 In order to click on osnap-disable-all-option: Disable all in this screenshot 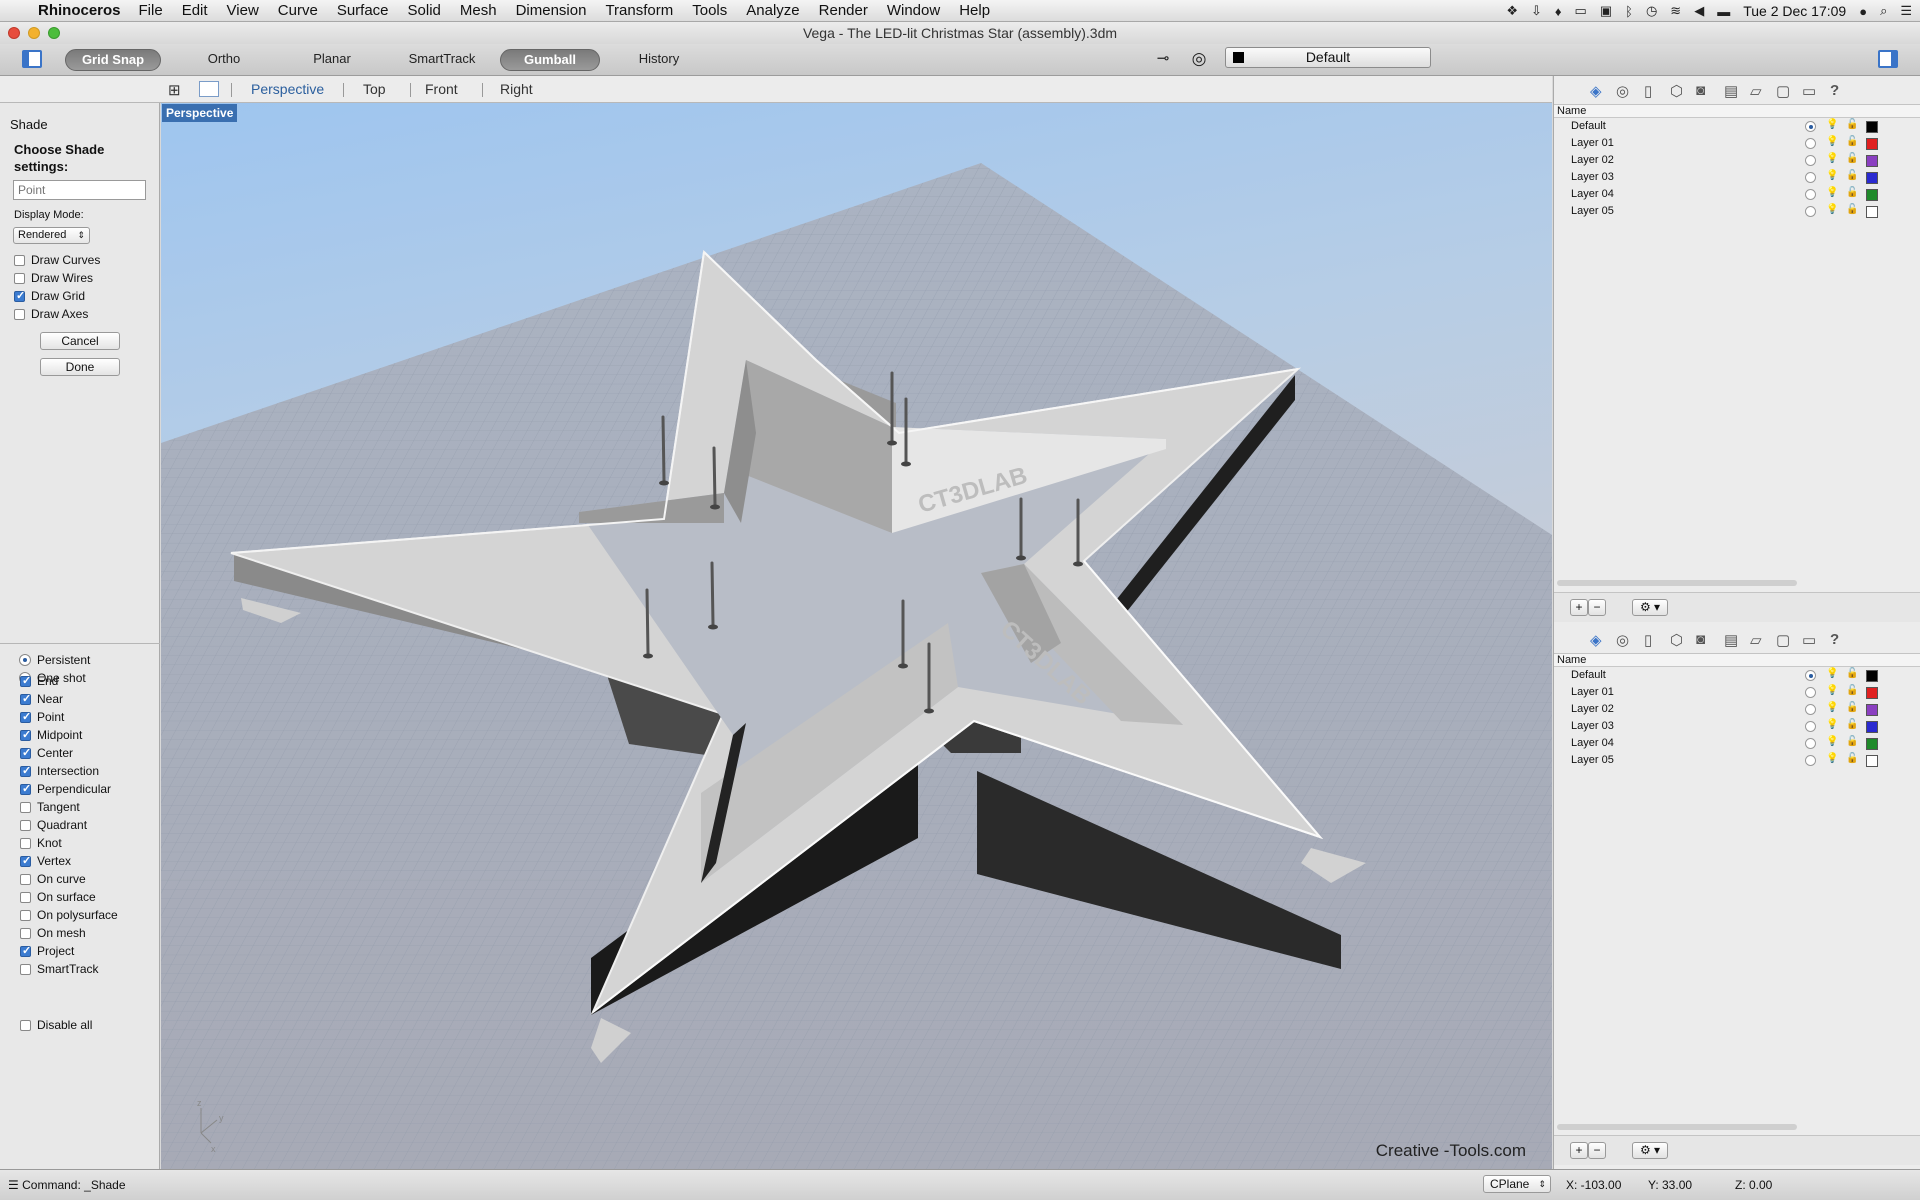, I will do `click(56, 1025)`.